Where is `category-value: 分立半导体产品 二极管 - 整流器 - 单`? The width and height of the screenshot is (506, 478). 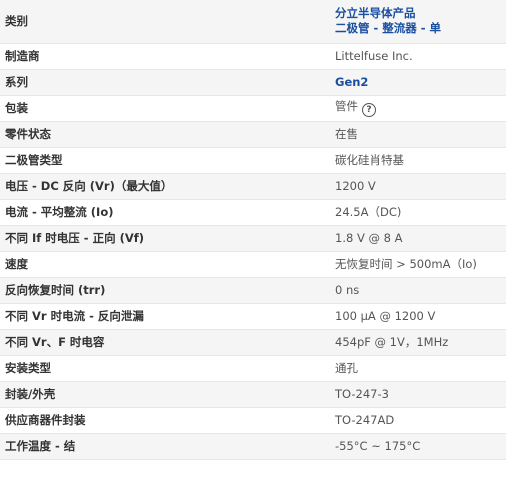
category-value: 分立半导体产品 二极管 - 整流器 - 单 is located at coordinates (417, 21).